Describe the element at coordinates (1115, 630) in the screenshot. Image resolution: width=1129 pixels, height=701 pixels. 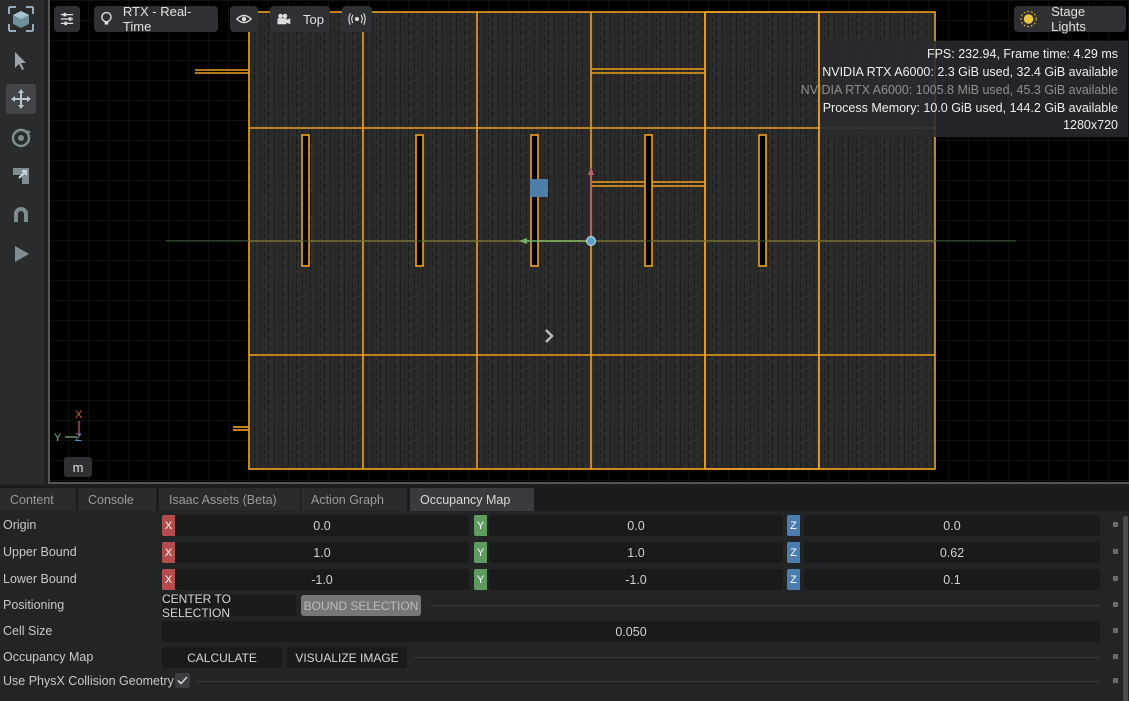
I see `cell-size-menu-dot` at that location.